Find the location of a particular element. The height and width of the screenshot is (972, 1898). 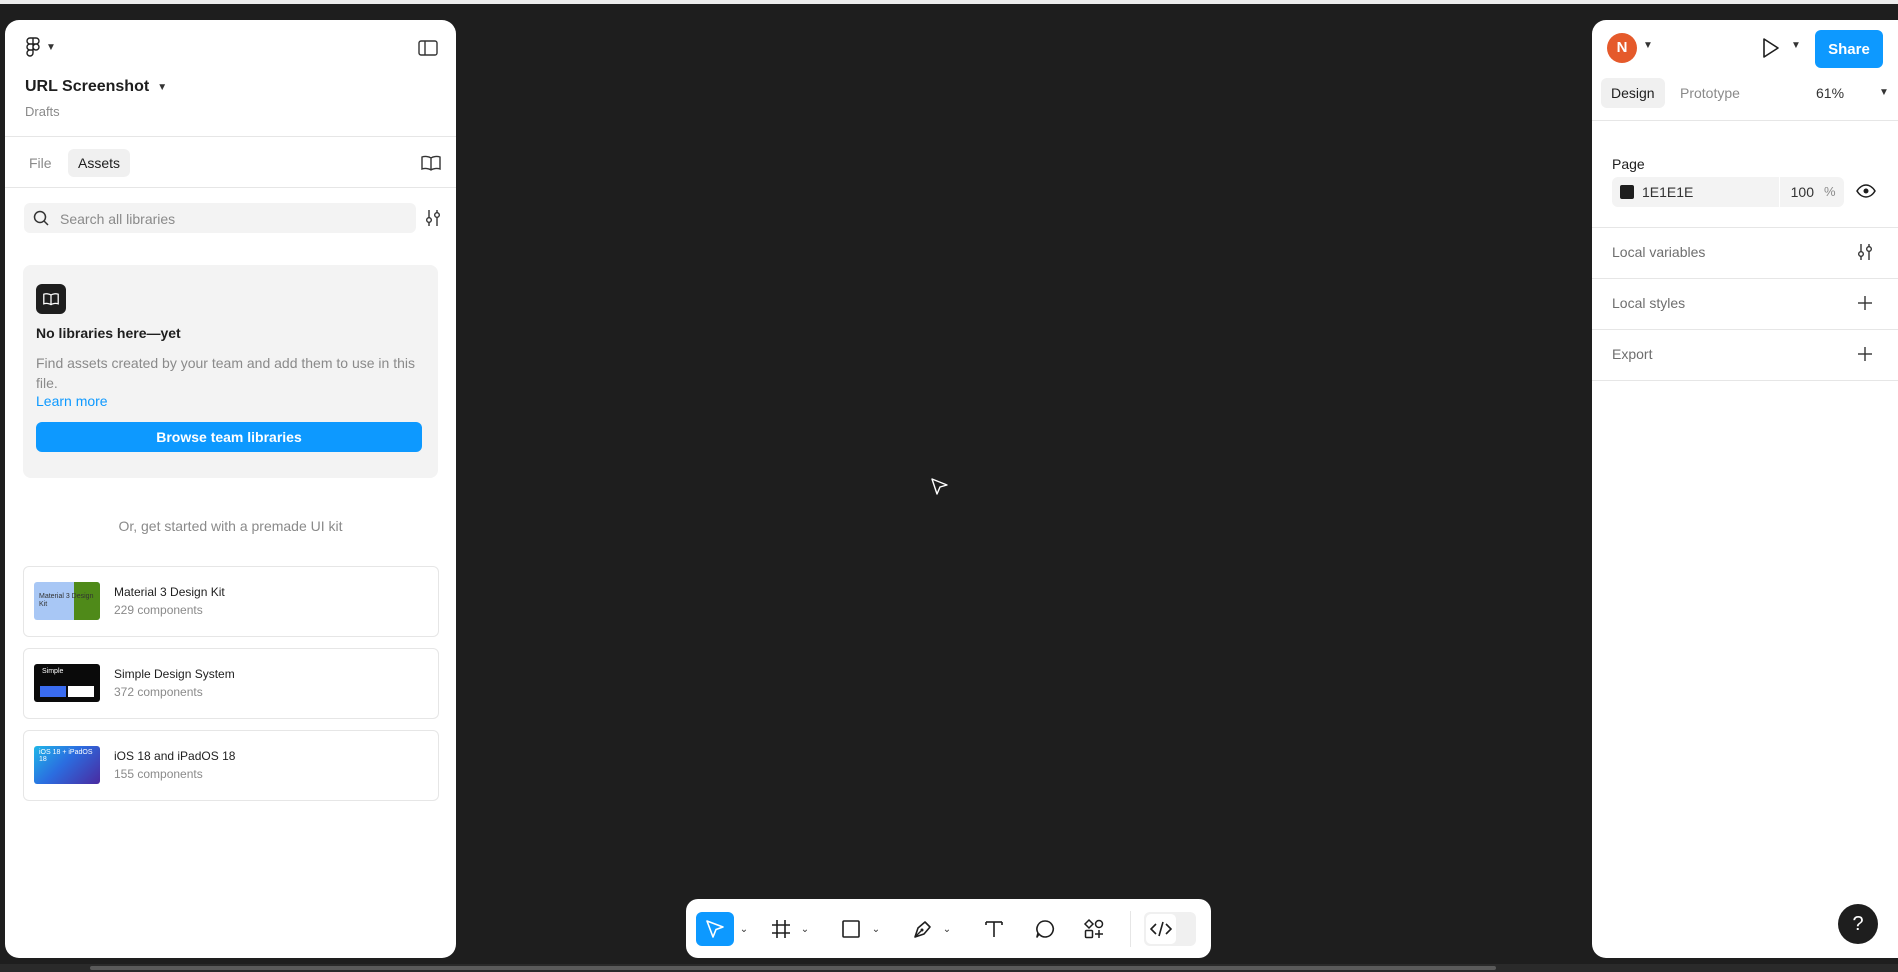

rectangle-icon is located at coordinates (851, 929).